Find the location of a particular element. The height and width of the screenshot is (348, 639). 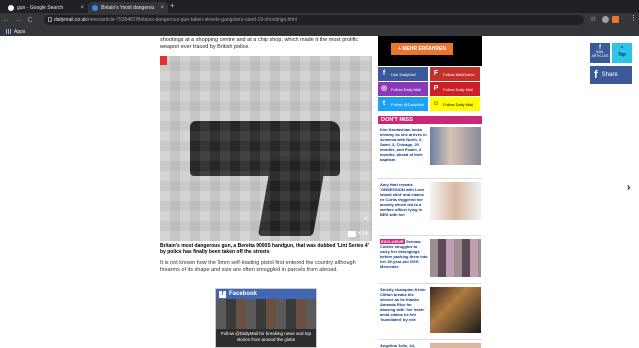

apps-icon is located at coordinates (8, 31).